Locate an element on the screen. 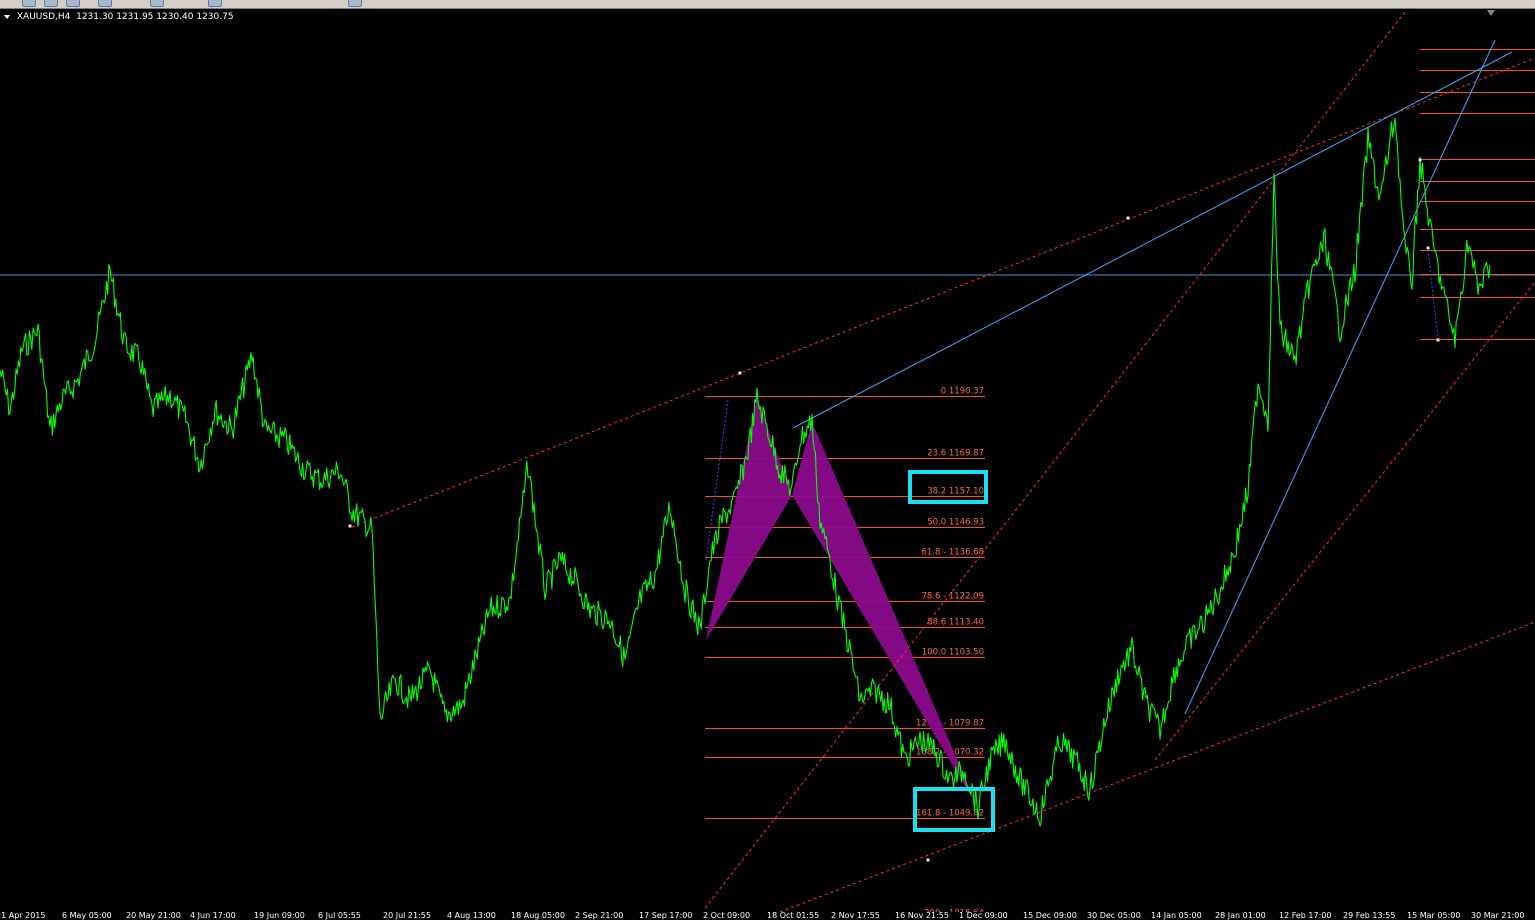 Image resolution: width=1535 pixels, height=920 pixels. time-tick-label: 4 Aug 13:00 is located at coordinates (471, 916).